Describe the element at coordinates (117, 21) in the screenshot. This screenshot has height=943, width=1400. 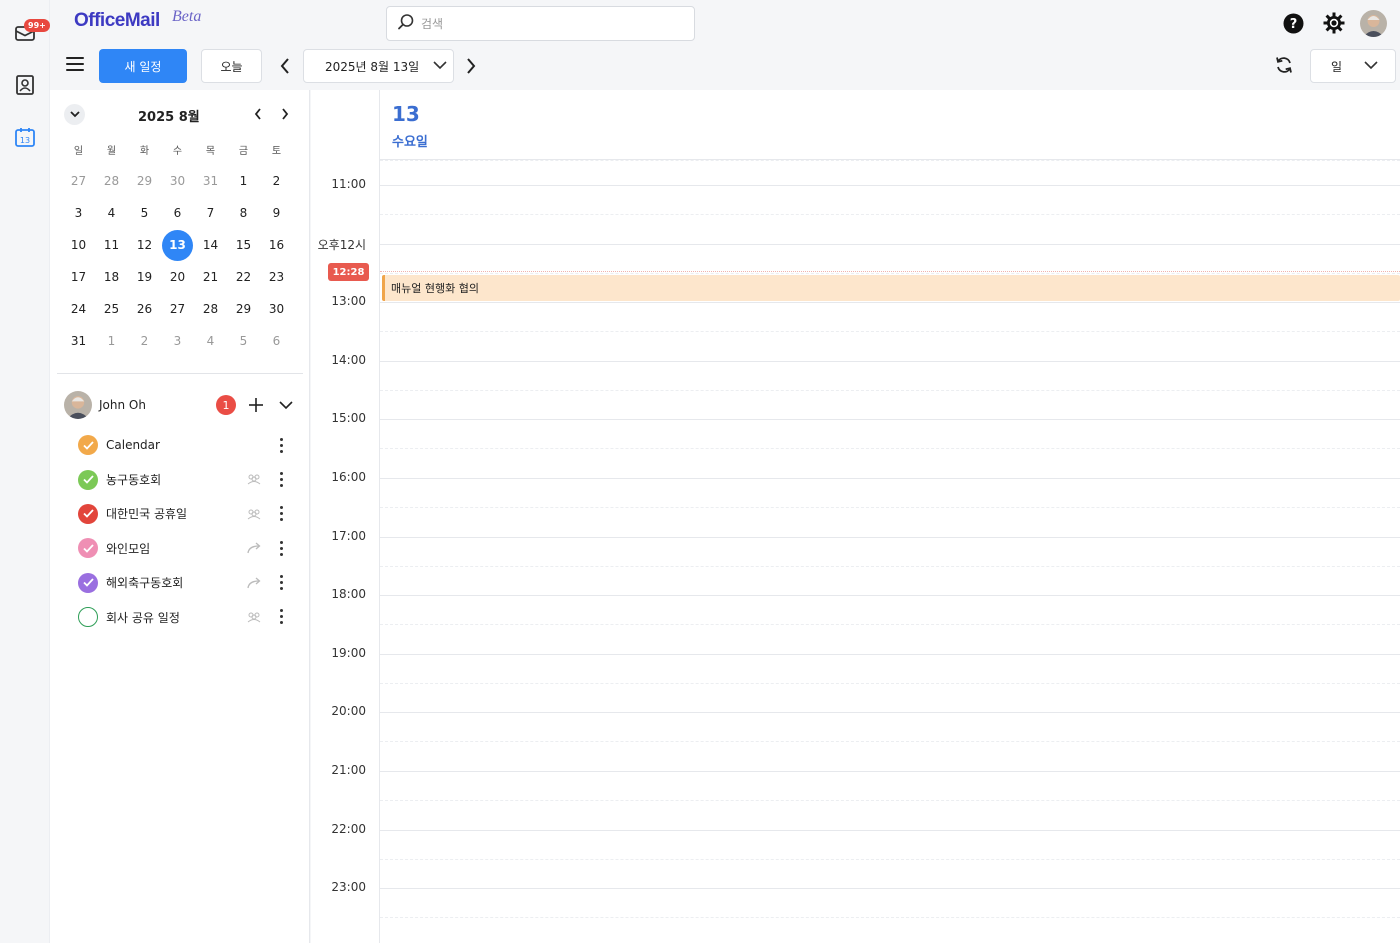
I see `app-logo: OfficeMail` at that location.